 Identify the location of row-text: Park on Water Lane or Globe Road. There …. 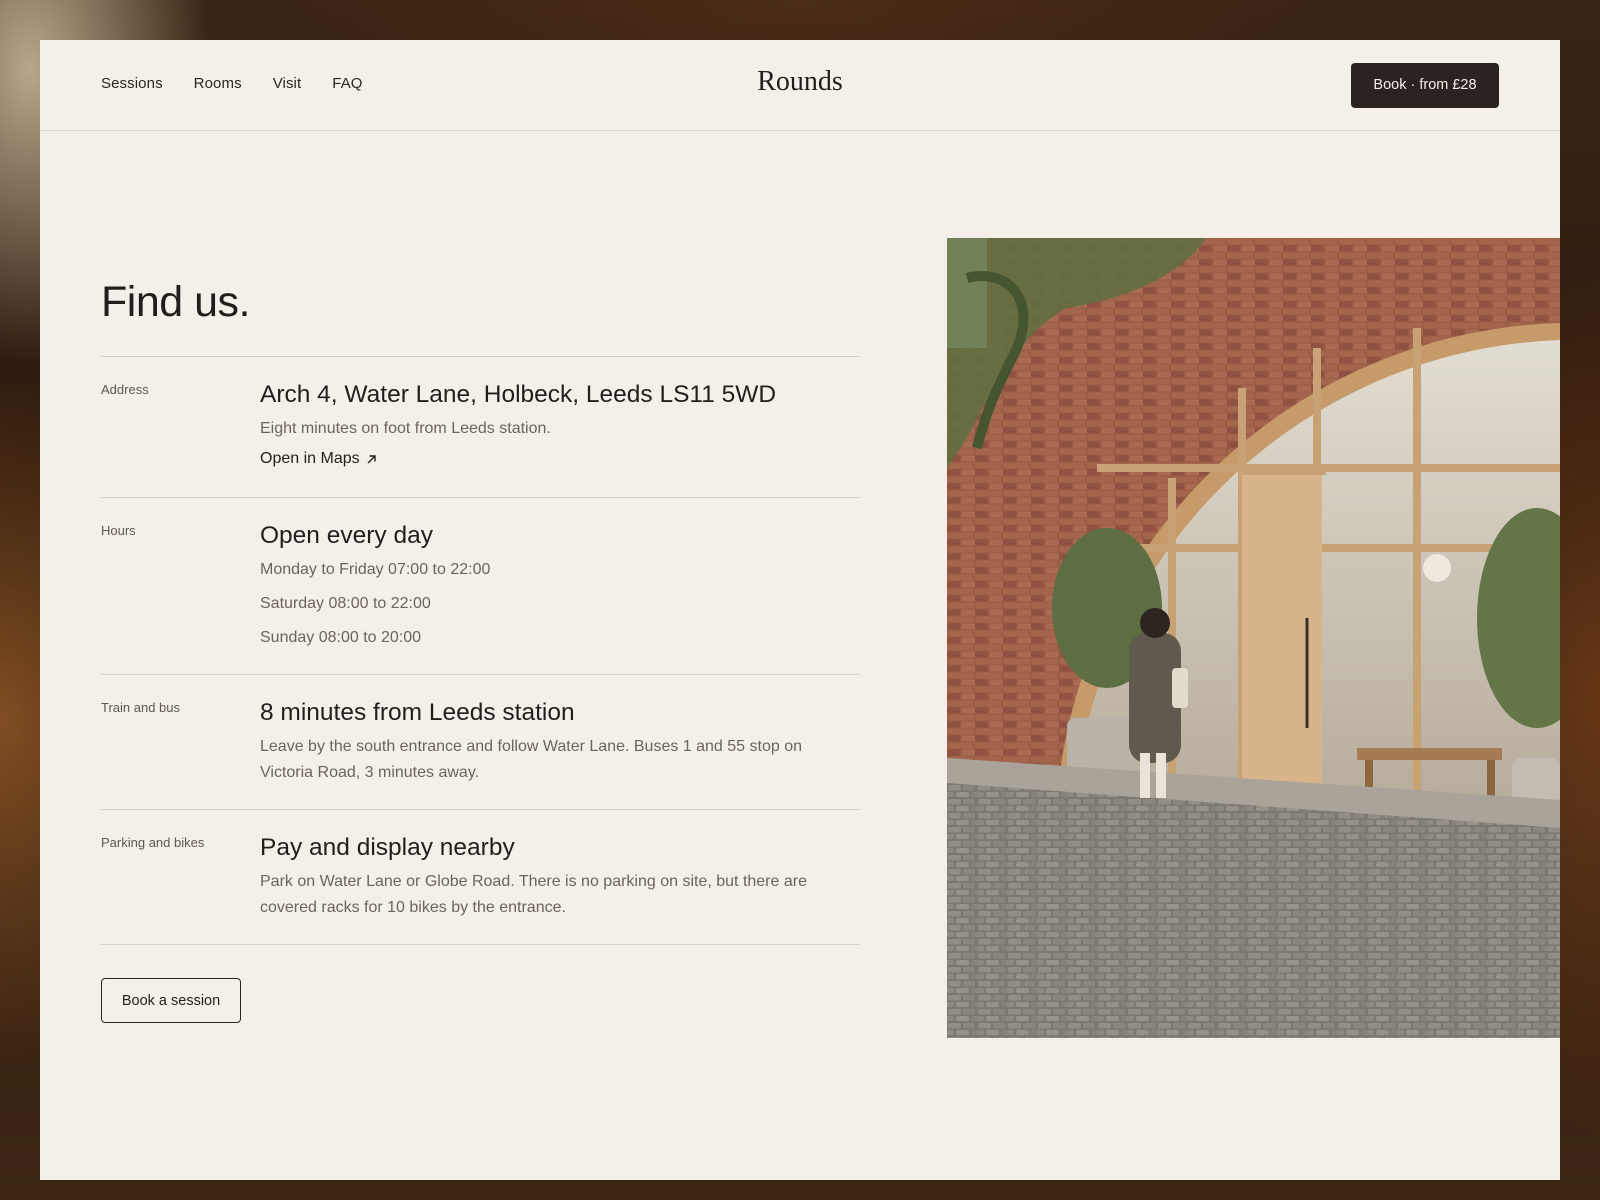
(533, 894).